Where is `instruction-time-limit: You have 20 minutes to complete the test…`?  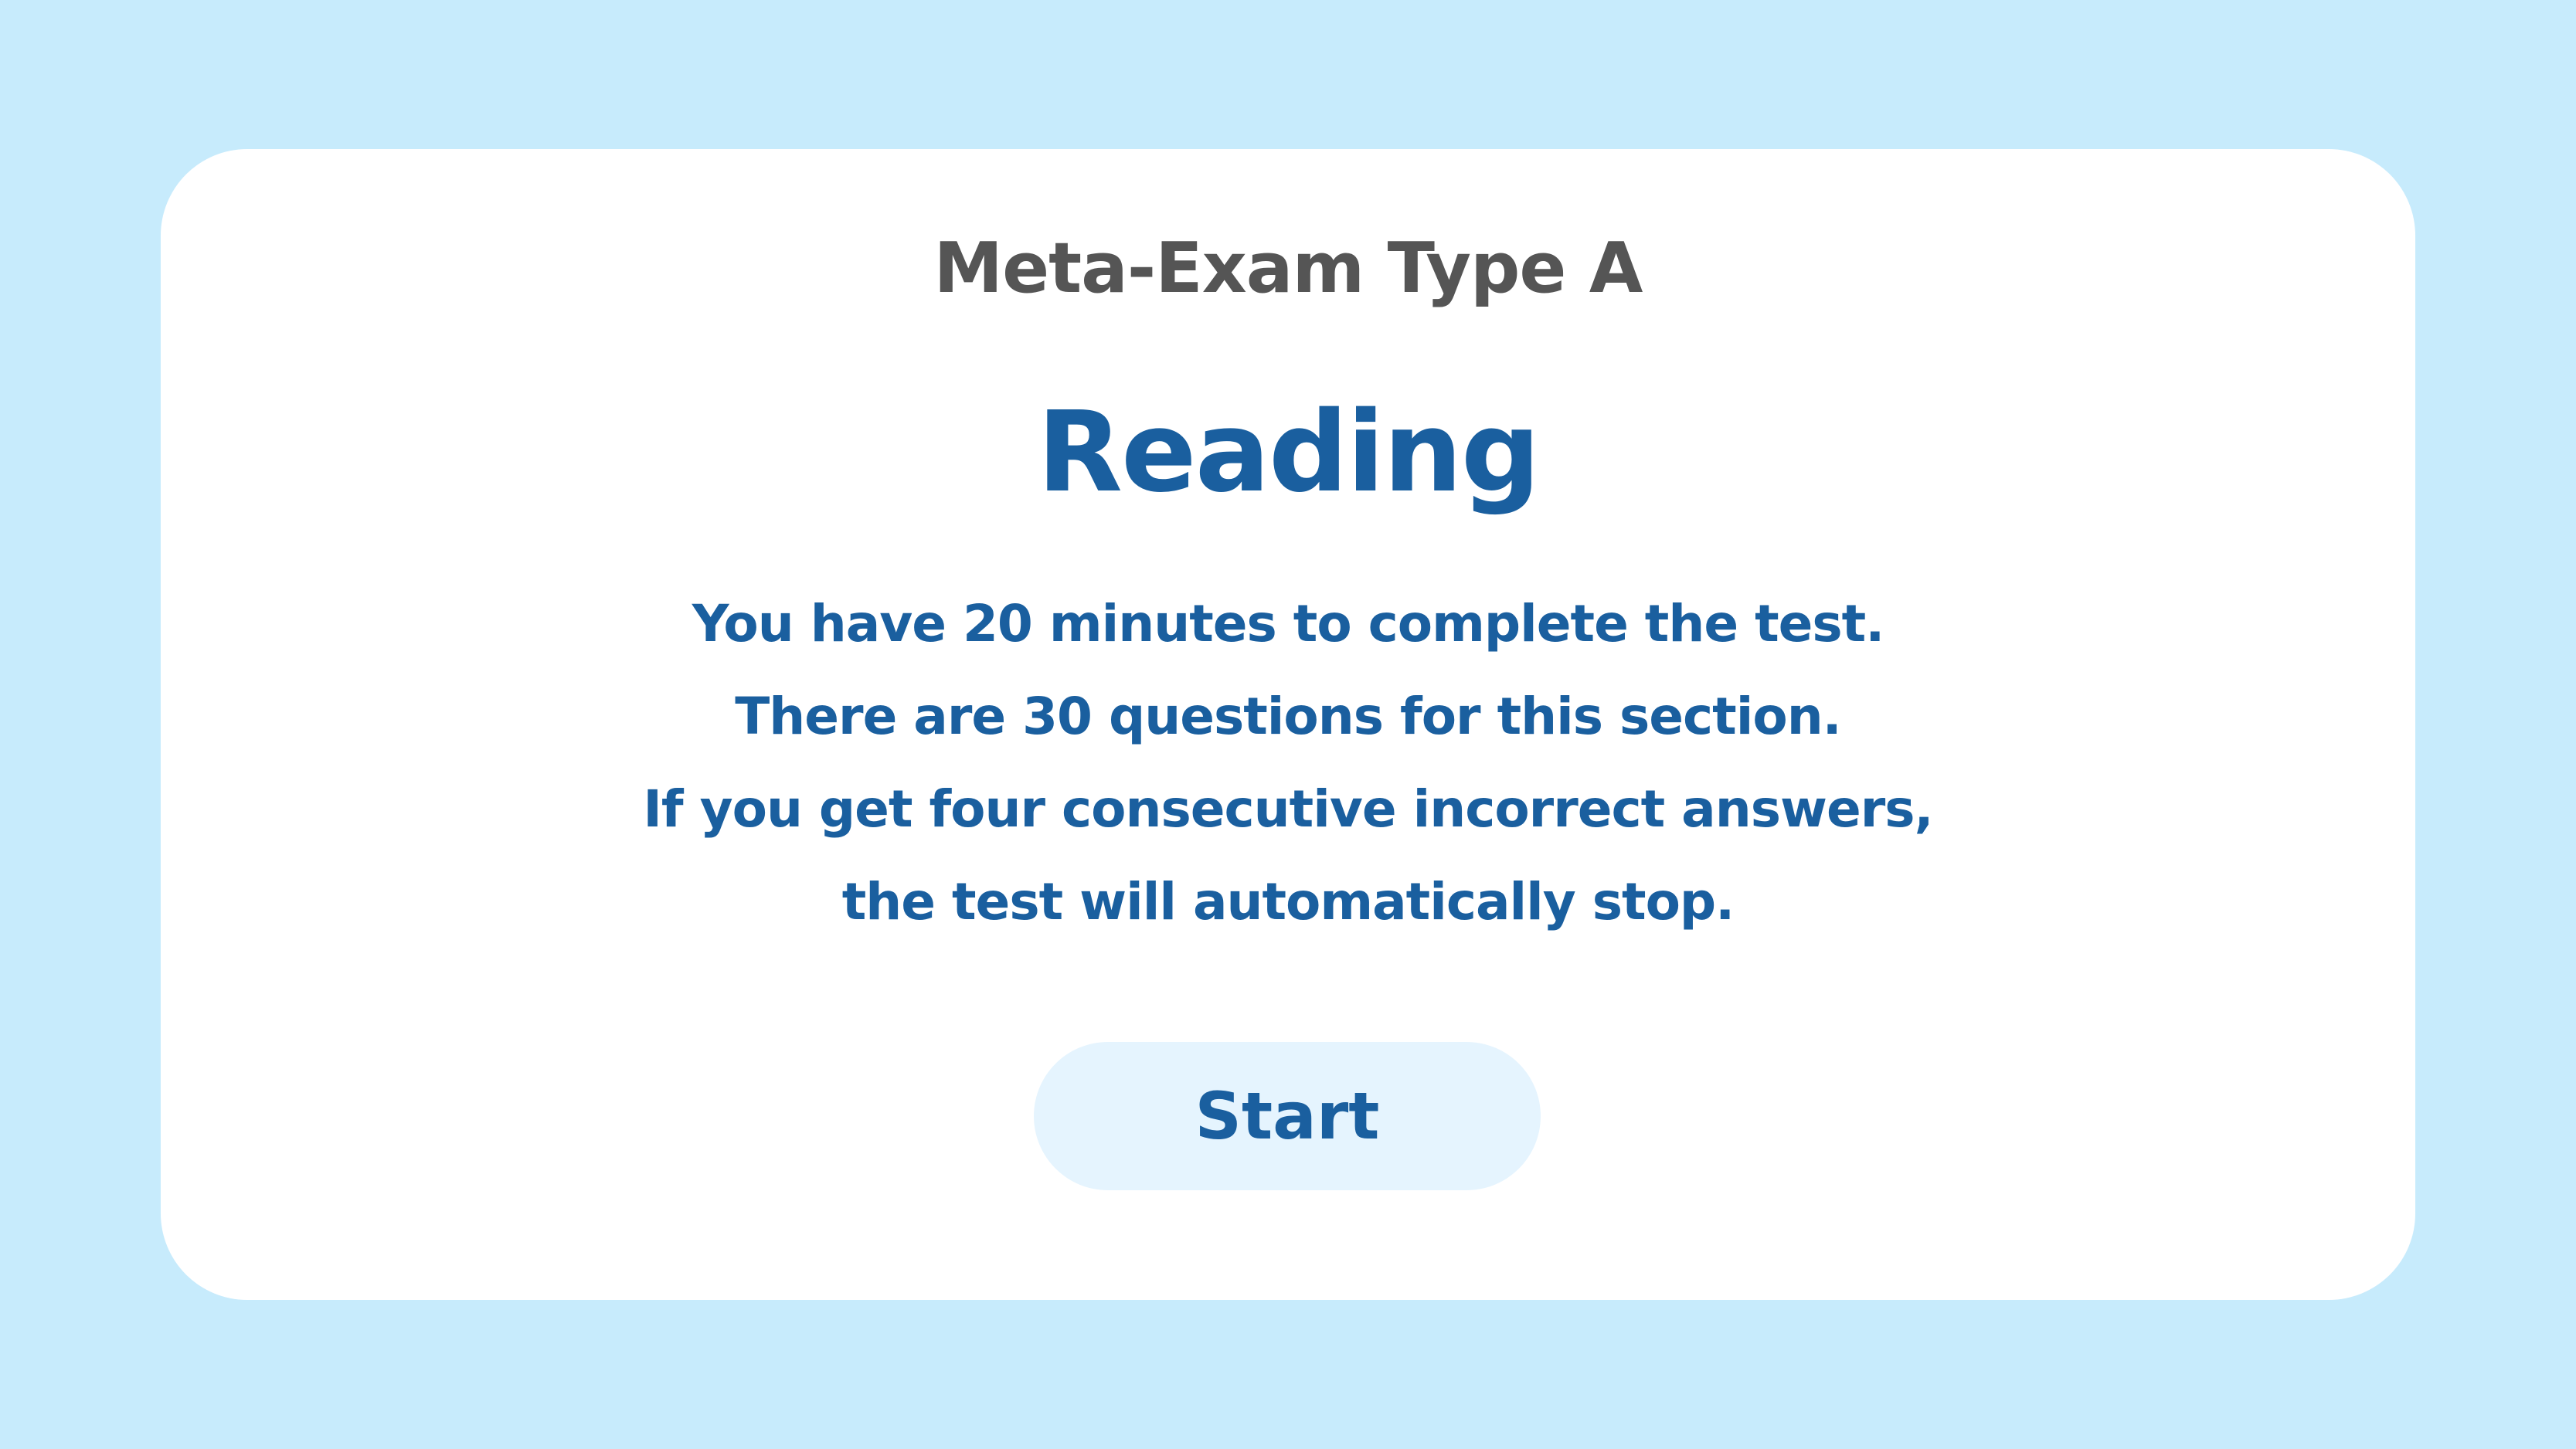 instruction-time-limit: You have 20 minutes to complete the test… is located at coordinates (1288, 623).